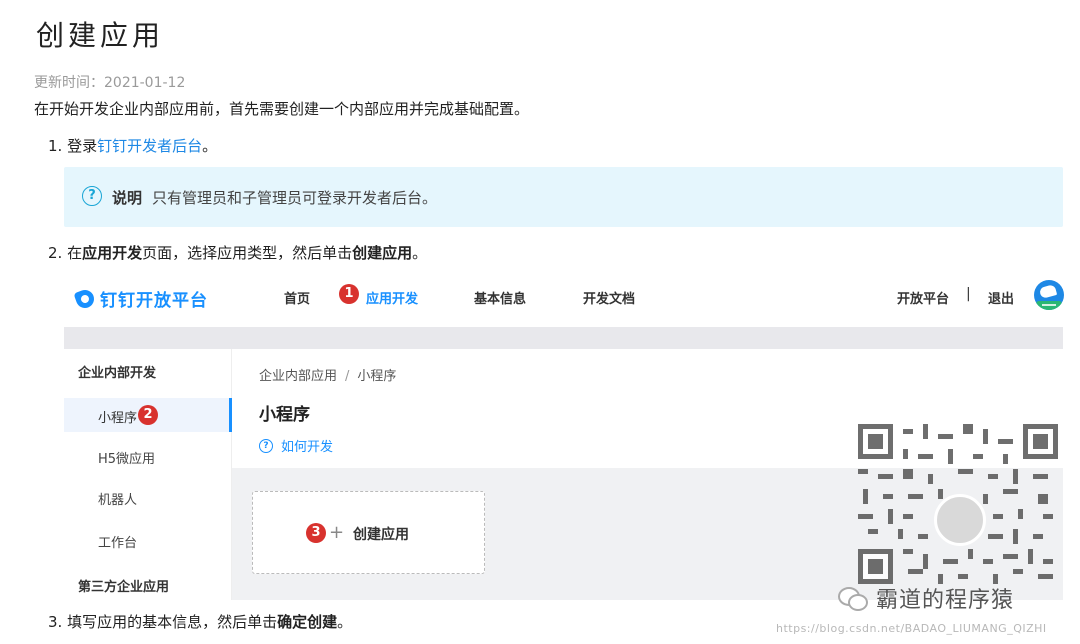 Image resolution: width=1080 pixels, height=644 pixels. I want to click on page-title: 创建应用, so click(100, 35).